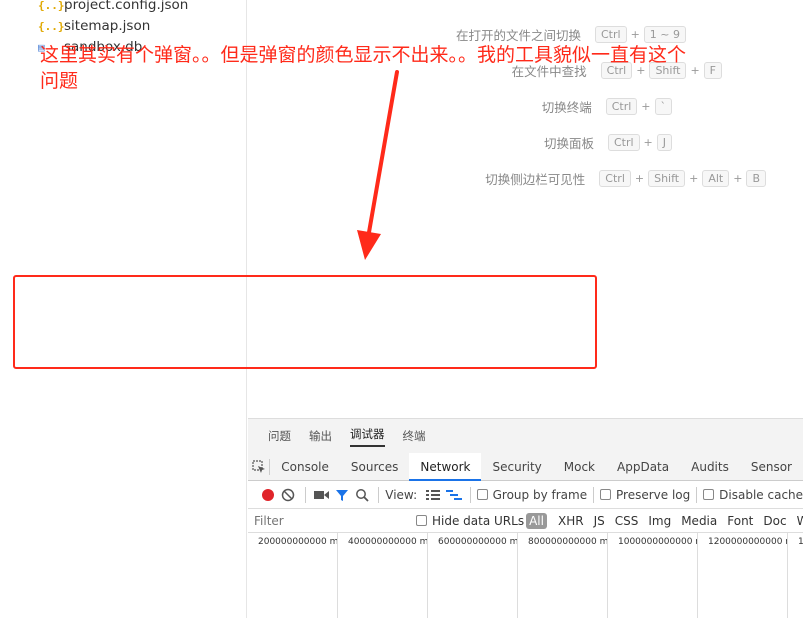 This screenshot has height=618, width=803. I want to click on filter-type-xhr: XHR, so click(571, 521).